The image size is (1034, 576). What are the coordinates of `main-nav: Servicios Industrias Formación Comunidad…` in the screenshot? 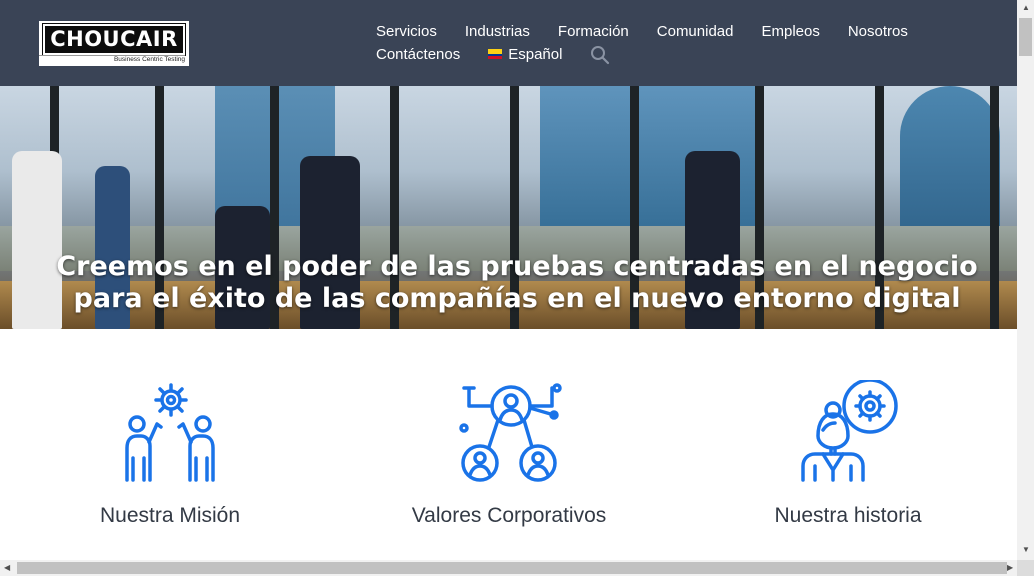 It's located at (656, 43).